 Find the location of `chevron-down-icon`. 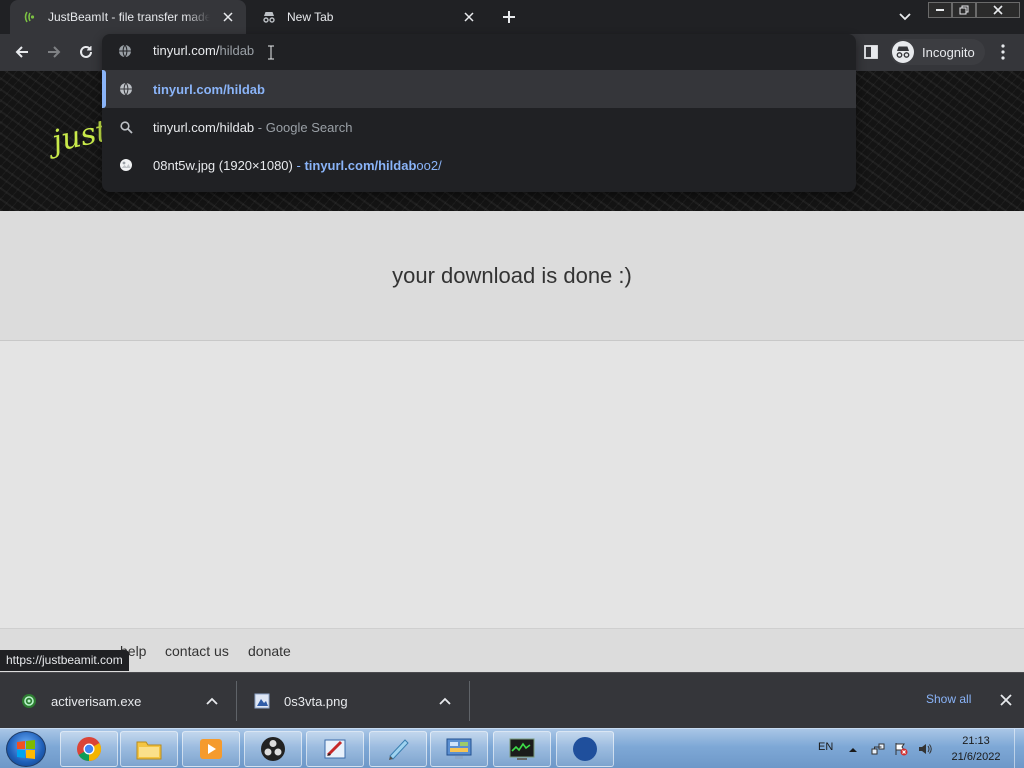

chevron-down-icon is located at coordinates (905, 17).